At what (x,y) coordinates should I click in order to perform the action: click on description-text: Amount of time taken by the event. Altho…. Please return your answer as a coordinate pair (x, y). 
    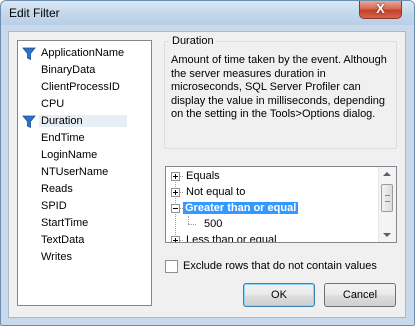
    Looking at the image, I should click on (279, 87).